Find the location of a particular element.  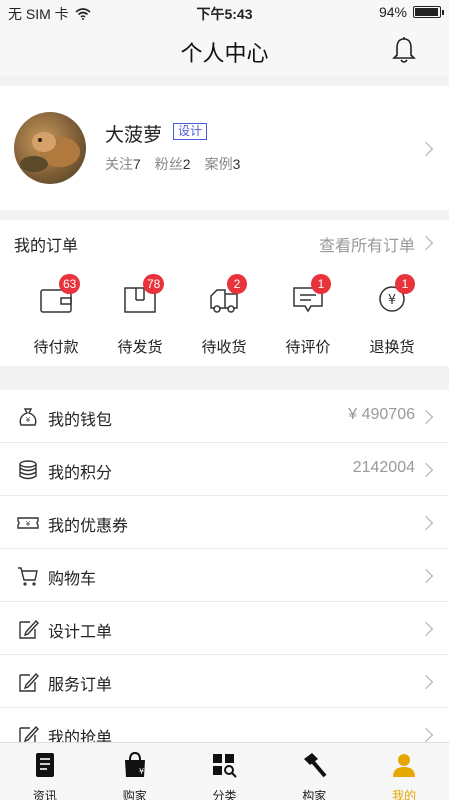

tab-category: 分类 is located at coordinates (225, 771).